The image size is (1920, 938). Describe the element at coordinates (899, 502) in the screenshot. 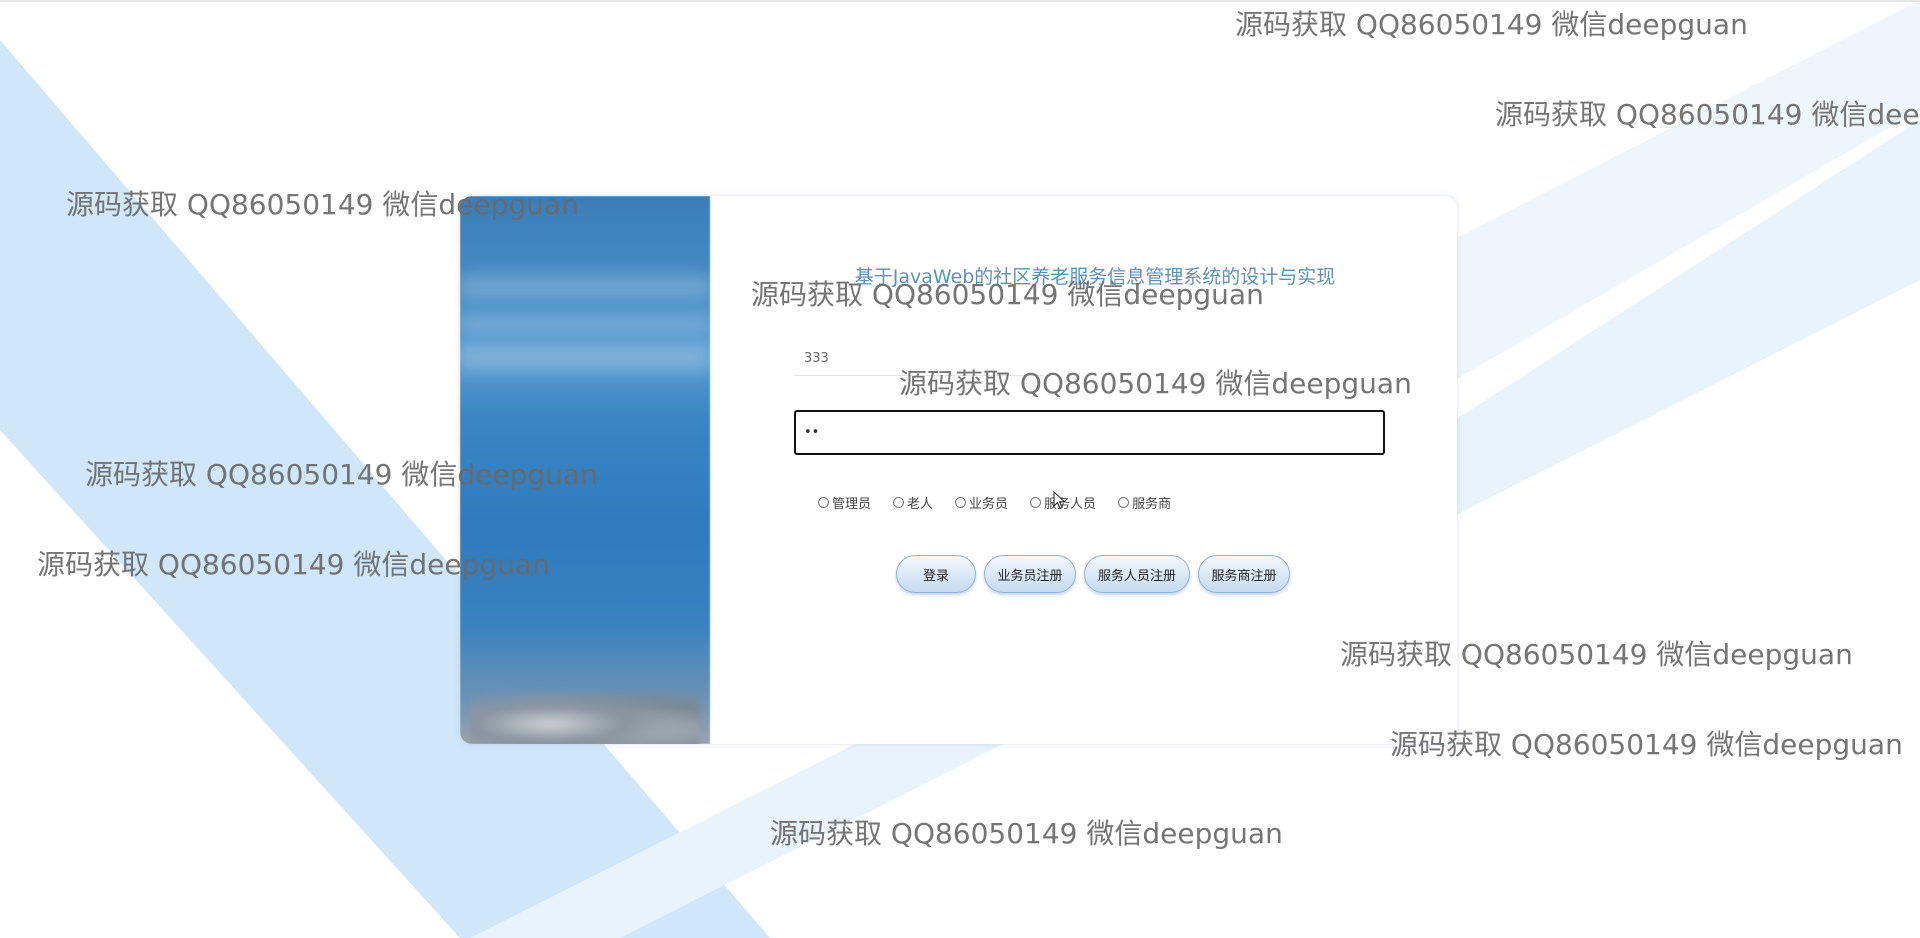

I see `radio-elder` at that location.